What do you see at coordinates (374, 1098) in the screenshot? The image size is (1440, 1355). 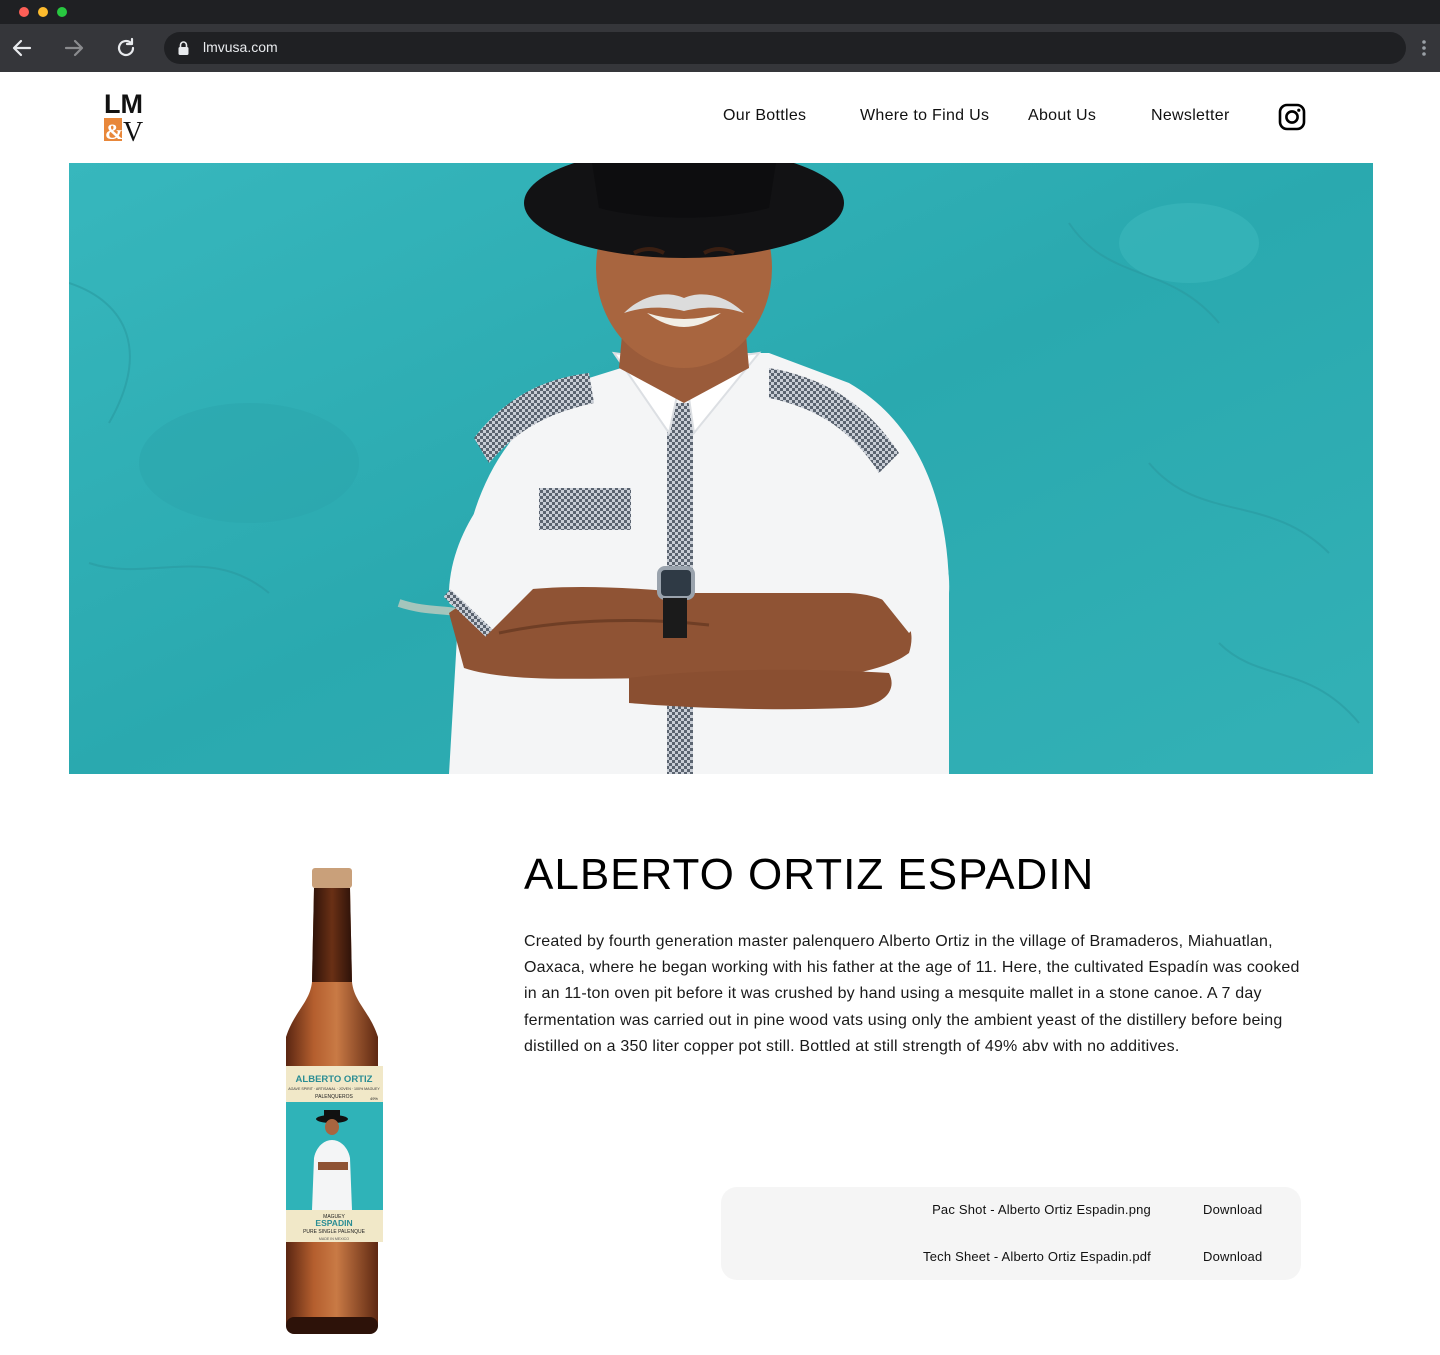 I see `bottle-label-abv: 49%` at bounding box center [374, 1098].